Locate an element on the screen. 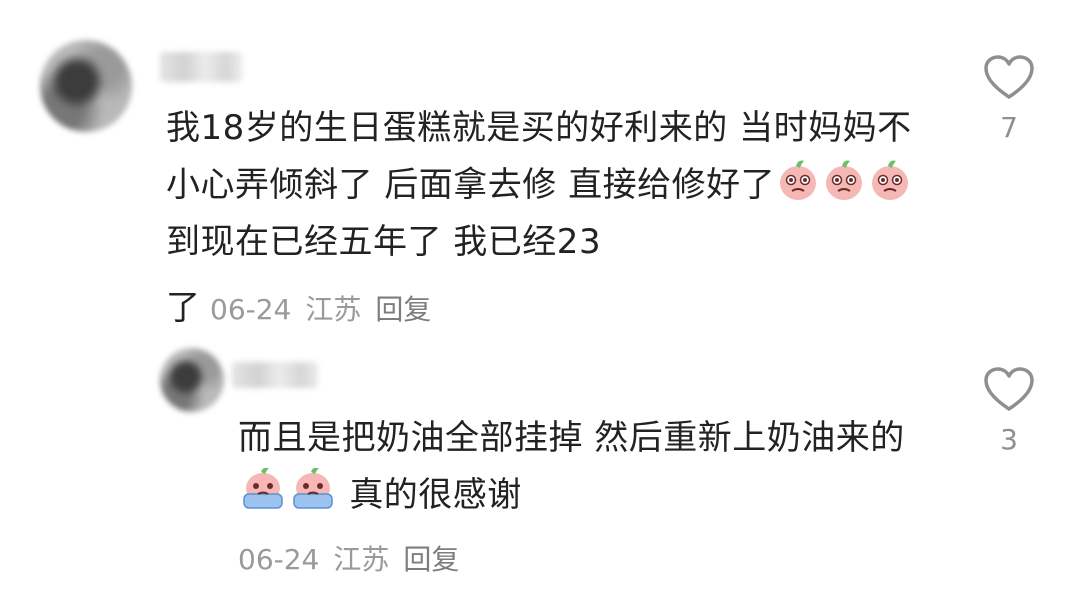 The image size is (1080, 598). like-count: 7 is located at coordinates (1009, 127).